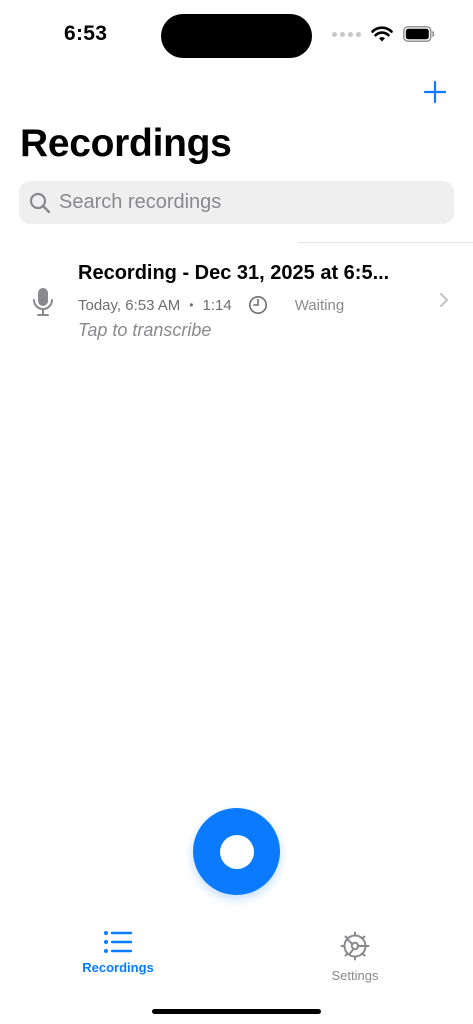 The width and height of the screenshot is (473, 1024). Describe the element at coordinates (385, 242) in the screenshot. I see `row-separator` at that location.